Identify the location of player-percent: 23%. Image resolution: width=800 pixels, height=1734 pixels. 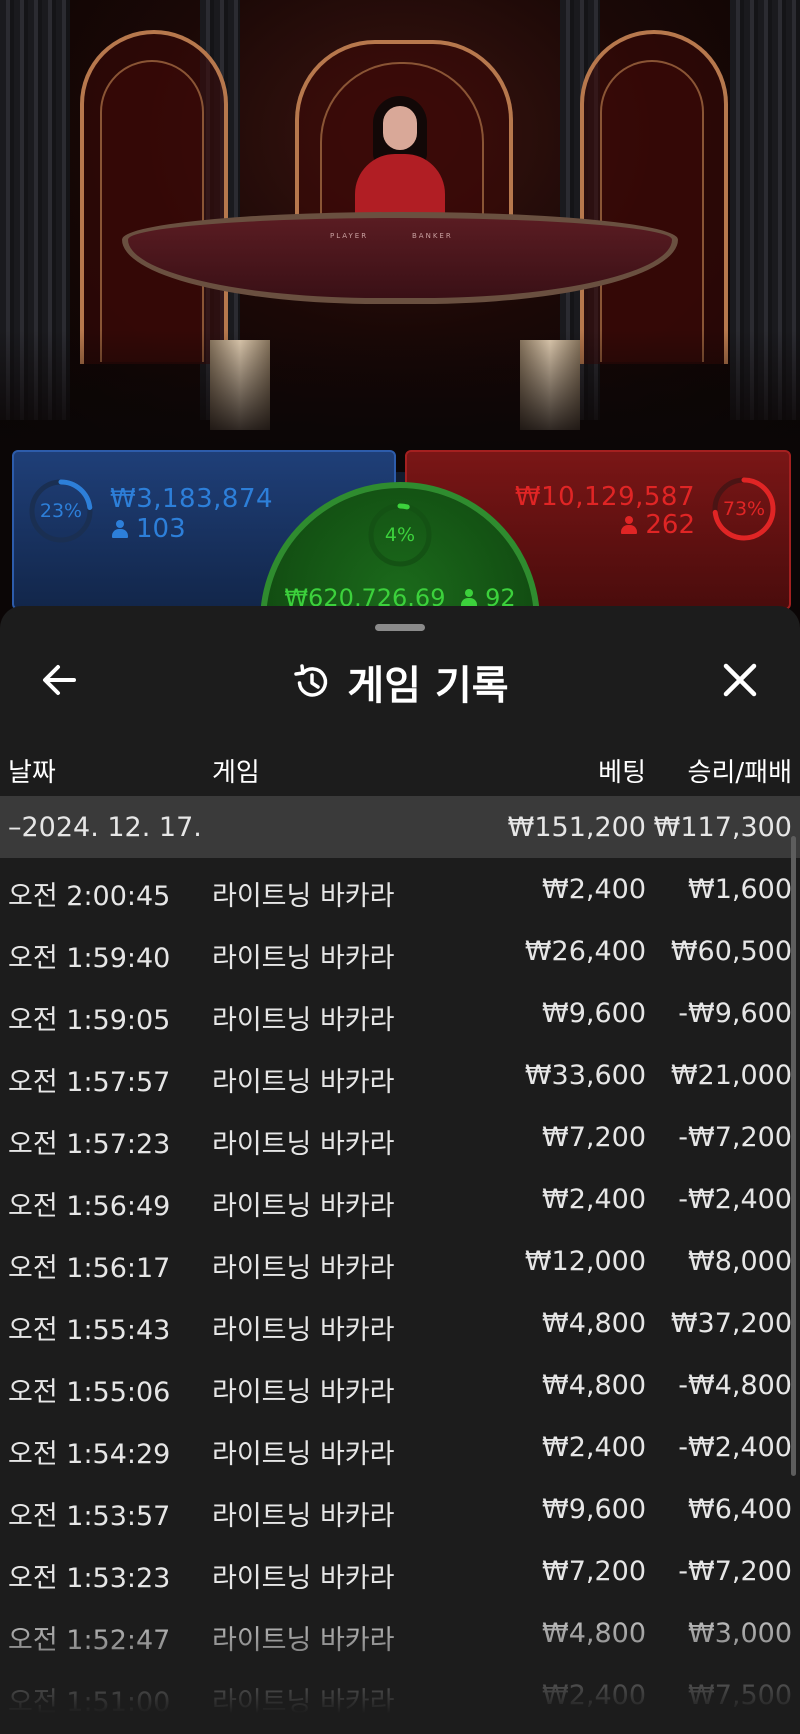
(61, 511).